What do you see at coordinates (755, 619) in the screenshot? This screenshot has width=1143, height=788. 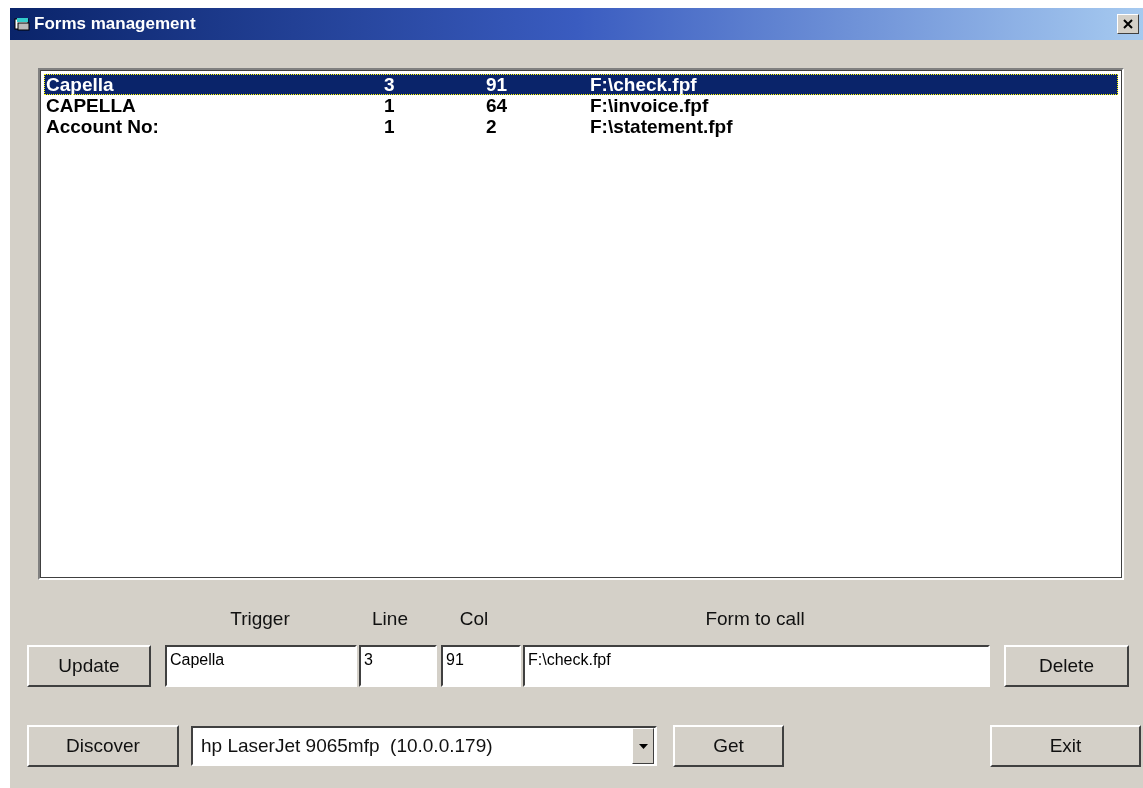 I see `form-label: Form to call` at bounding box center [755, 619].